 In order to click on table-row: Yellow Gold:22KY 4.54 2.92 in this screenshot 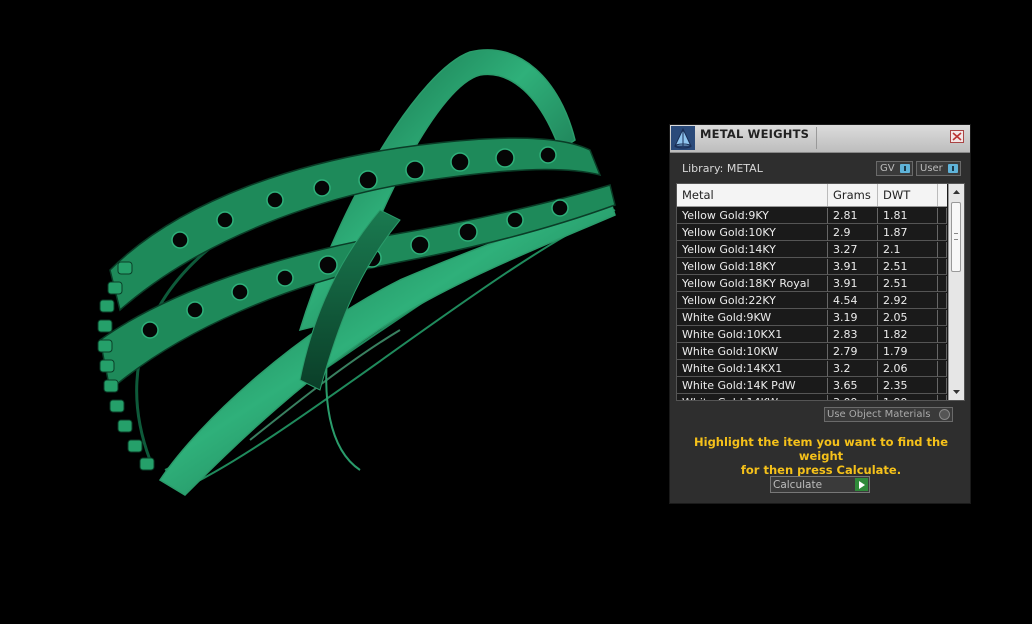, I will do `click(812, 301)`.